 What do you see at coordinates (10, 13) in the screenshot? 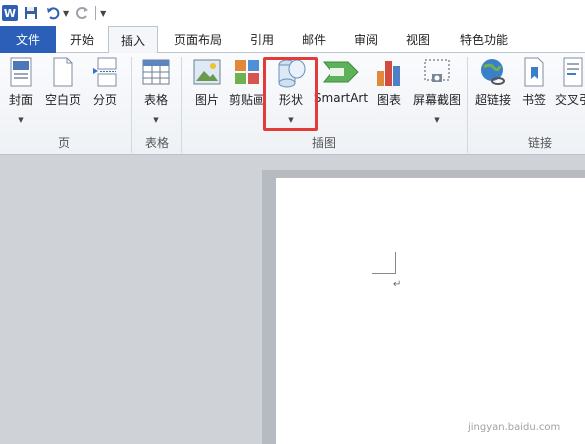
I see `word-logo-icon: W` at bounding box center [10, 13].